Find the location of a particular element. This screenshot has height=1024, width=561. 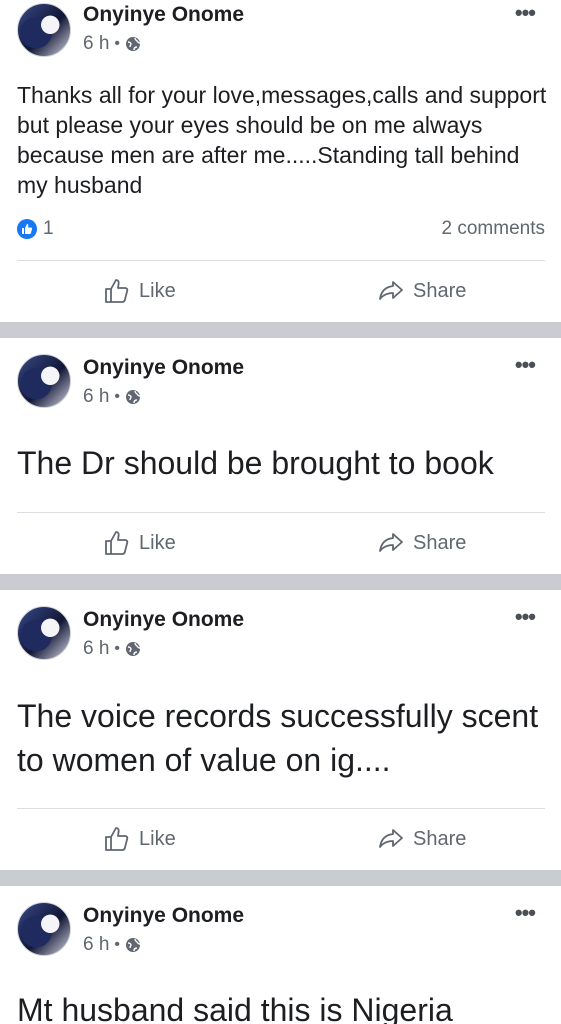

like-reaction-icon is located at coordinates (27, 229).